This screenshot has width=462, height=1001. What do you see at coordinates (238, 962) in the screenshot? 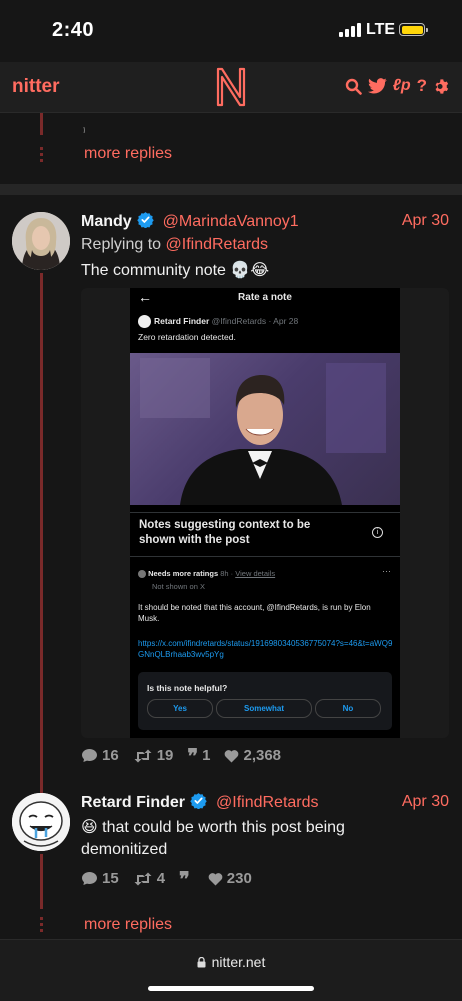
I see `url-text: nitter.net` at bounding box center [238, 962].